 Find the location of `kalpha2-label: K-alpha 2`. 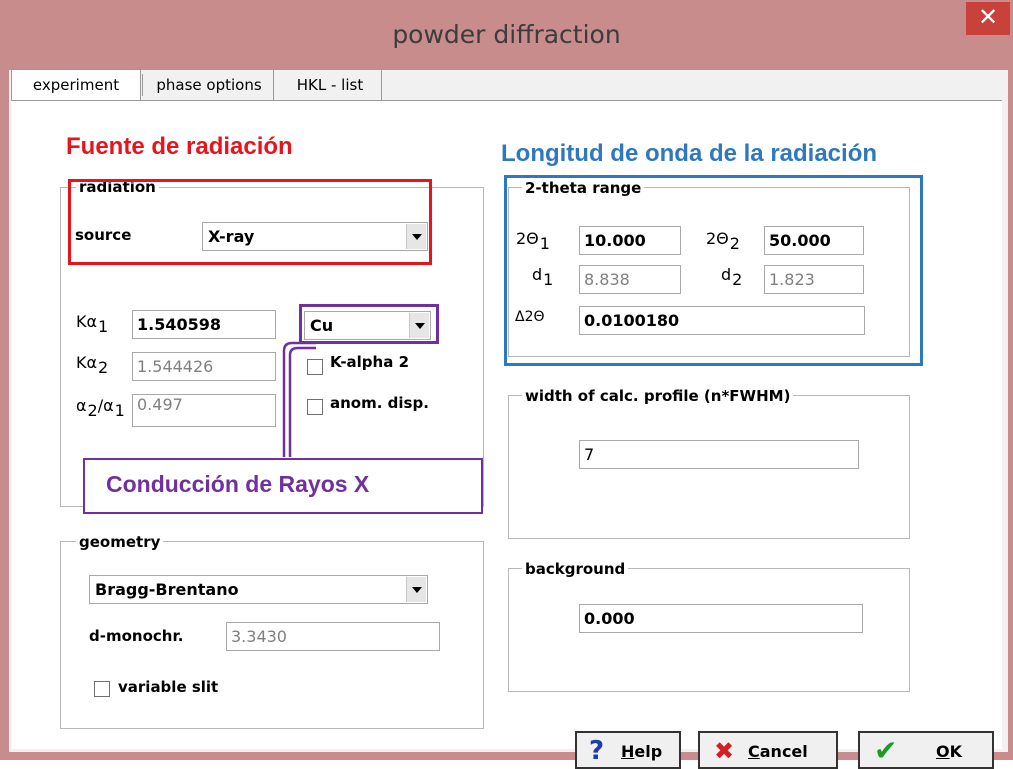

kalpha2-label: K-alpha 2 is located at coordinates (369, 362).